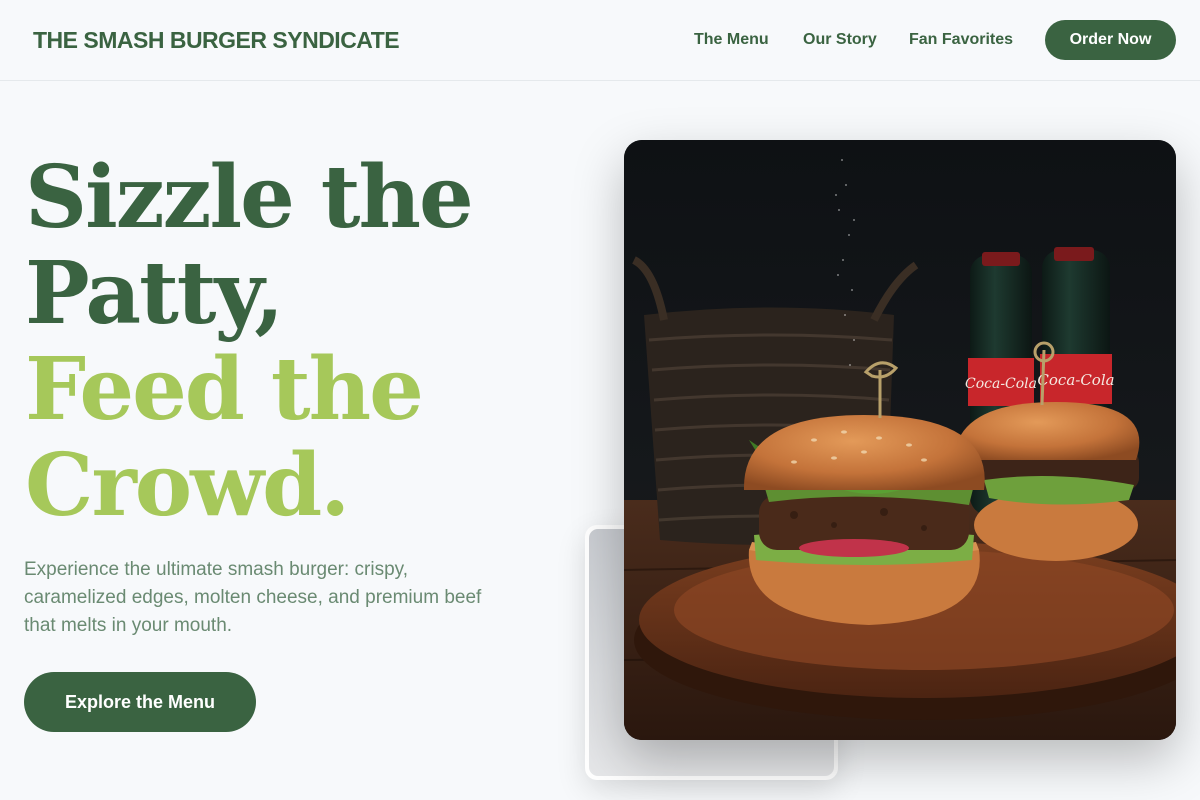 This screenshot has height=800, width=1200. I want to click on brand-logo: THE SMASH BURGER SYNDICATE, so click(216, 40).